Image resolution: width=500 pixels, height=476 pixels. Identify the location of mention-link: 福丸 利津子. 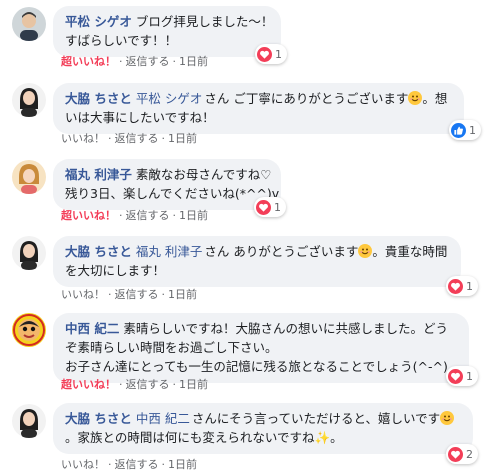
(169, 251).